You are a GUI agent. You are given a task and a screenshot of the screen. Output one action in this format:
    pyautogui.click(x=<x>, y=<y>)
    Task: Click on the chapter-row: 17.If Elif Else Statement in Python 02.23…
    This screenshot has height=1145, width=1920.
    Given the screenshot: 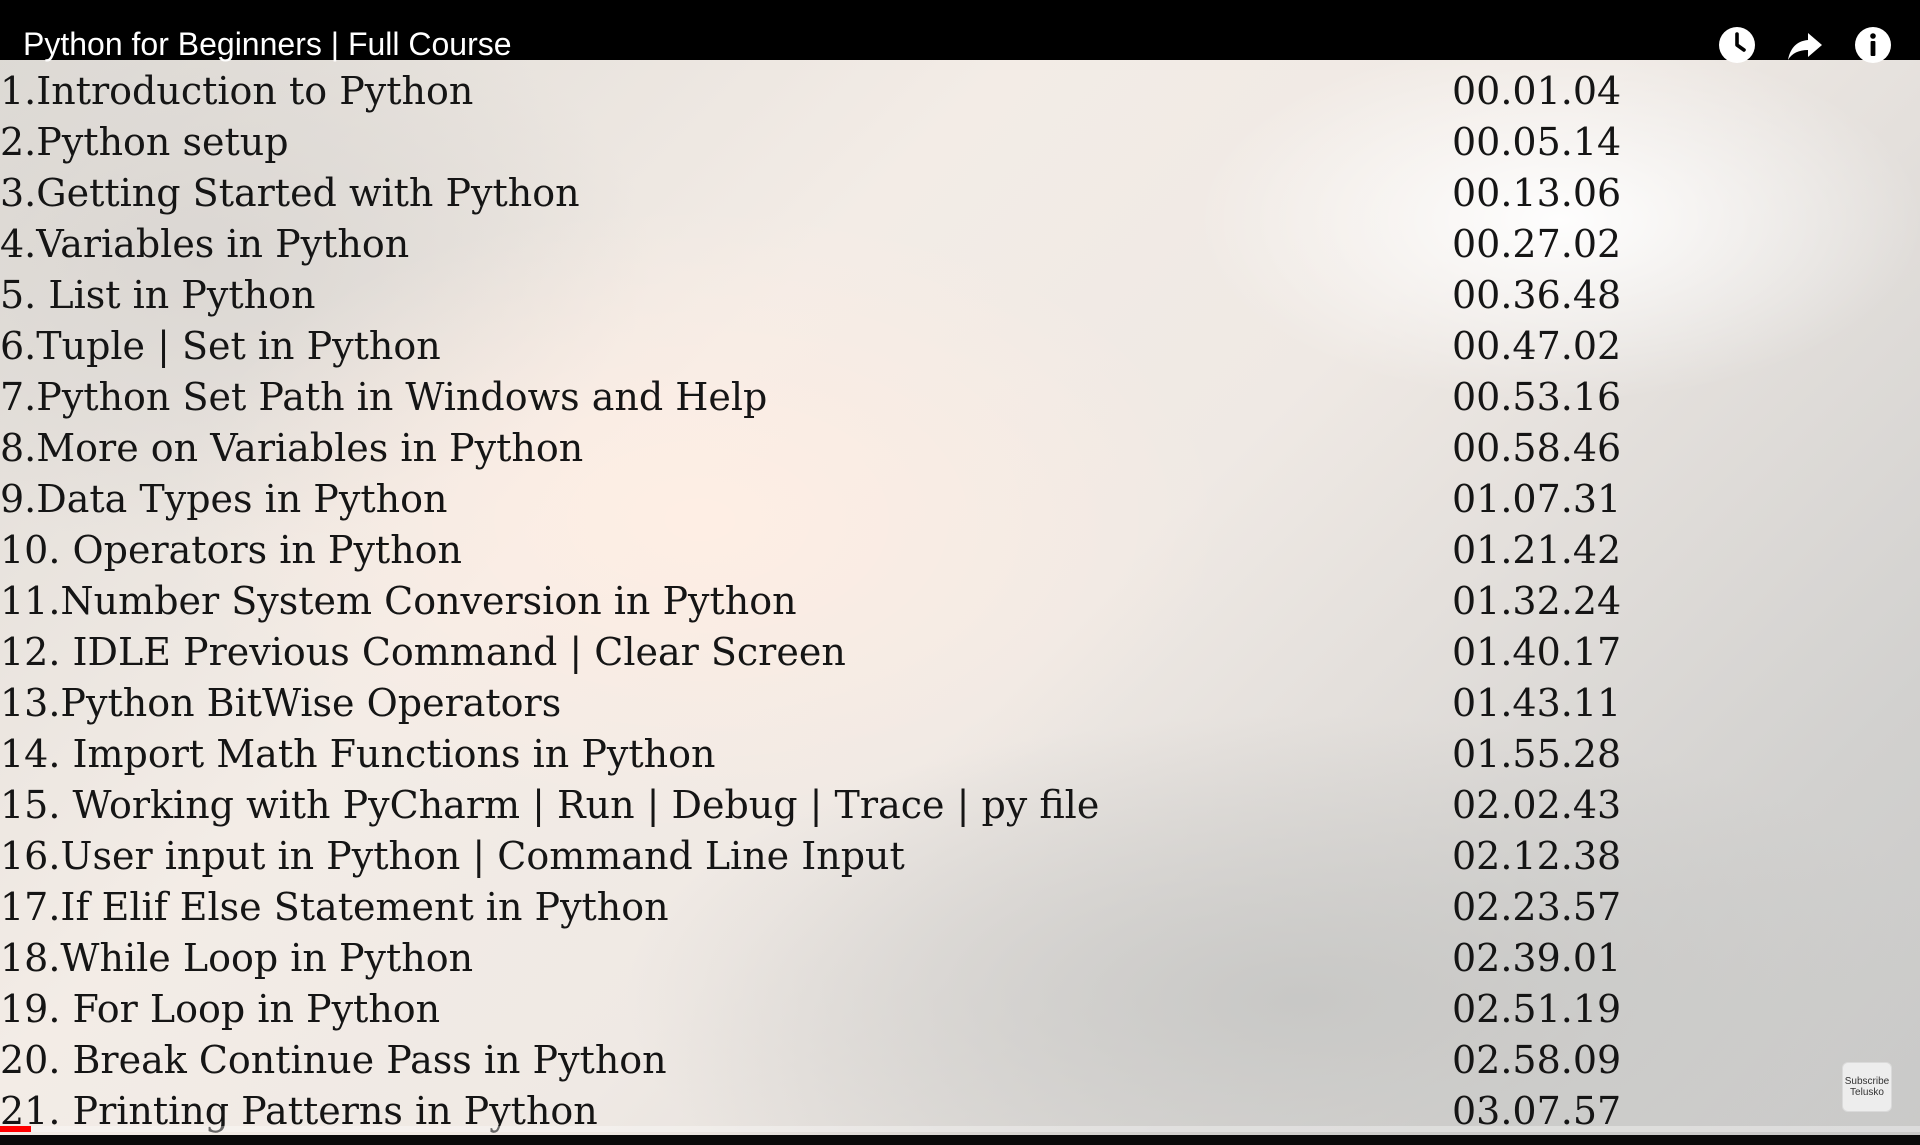 What is the action you would take?
    pyautogui.click(x=840, y=907)
    